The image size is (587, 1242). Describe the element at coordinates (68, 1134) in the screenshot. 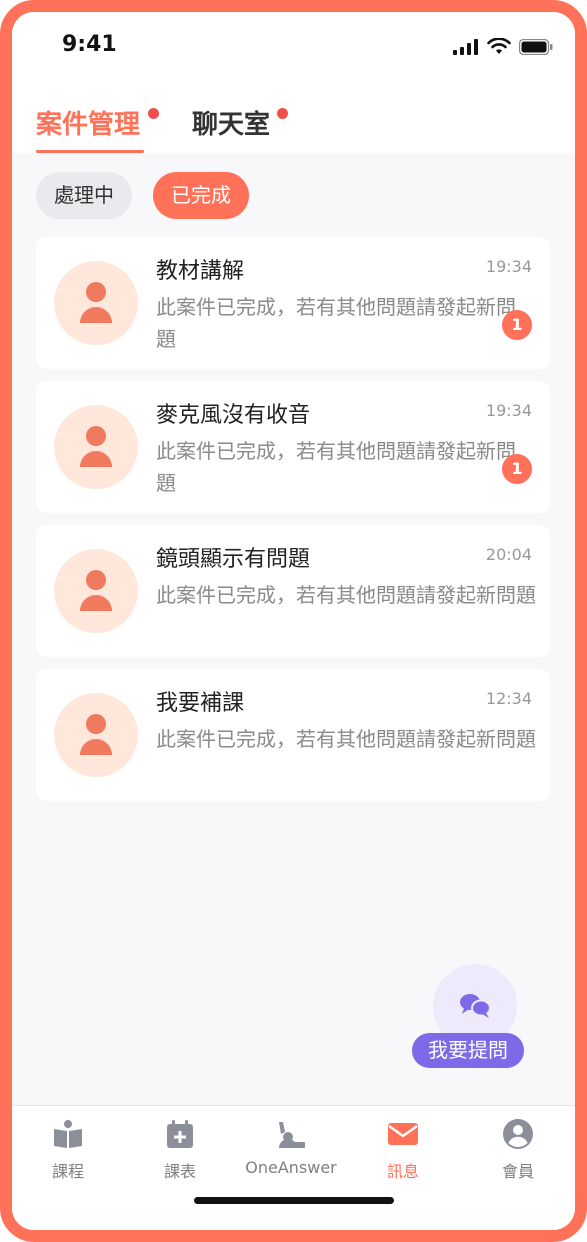

I see `book-icon` at that location.